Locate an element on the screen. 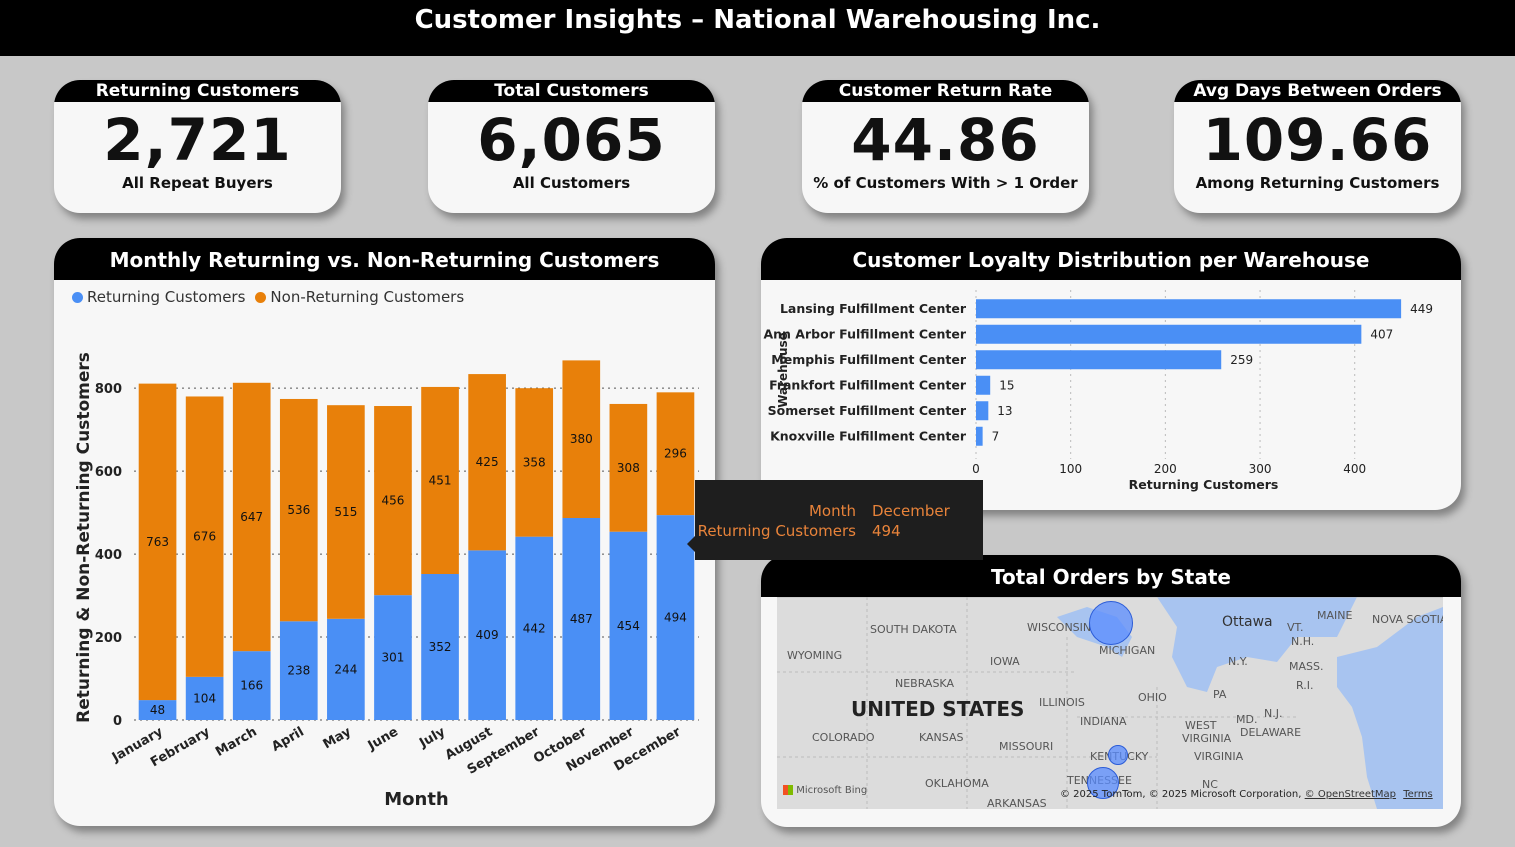 This screenshot has width=1515, height=847. y-tick-label: 800 is located at coordinates (108, 389).